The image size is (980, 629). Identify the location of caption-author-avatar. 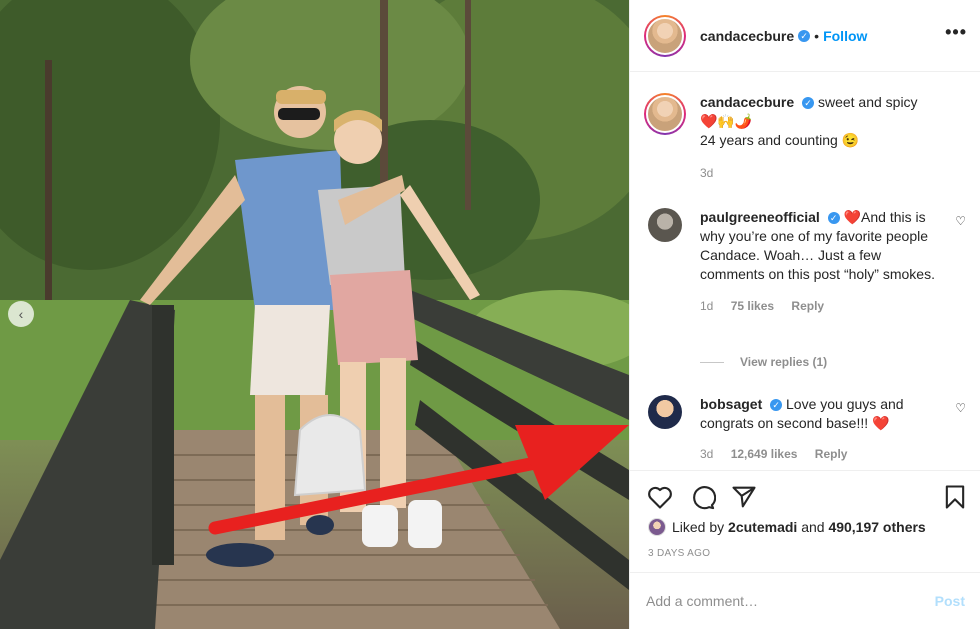
(665, 114).